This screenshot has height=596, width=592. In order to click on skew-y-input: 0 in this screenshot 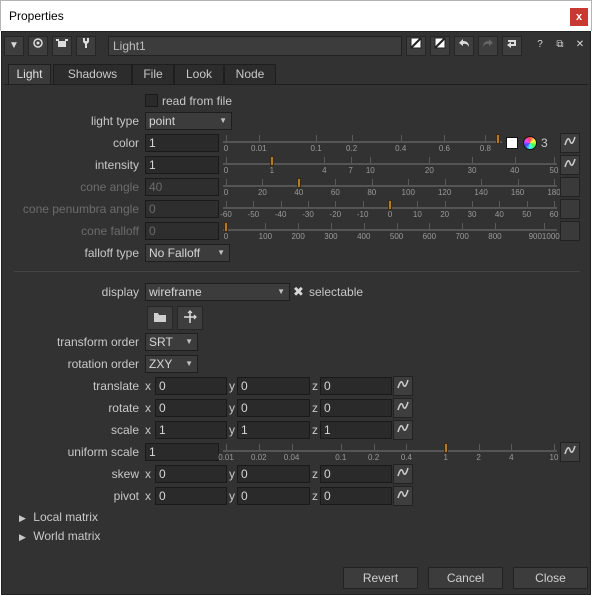, I will do `click(273, 474)`.